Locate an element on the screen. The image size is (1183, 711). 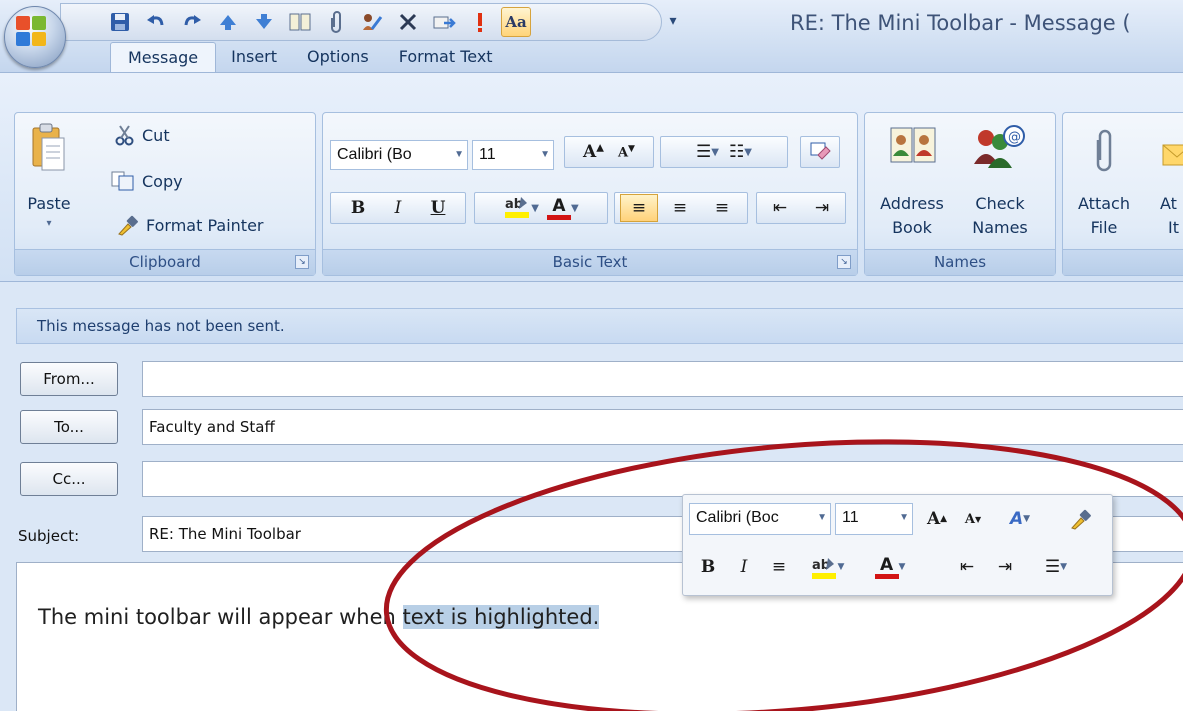
paperclip-large-icon is located at coordinates (1104, 150).